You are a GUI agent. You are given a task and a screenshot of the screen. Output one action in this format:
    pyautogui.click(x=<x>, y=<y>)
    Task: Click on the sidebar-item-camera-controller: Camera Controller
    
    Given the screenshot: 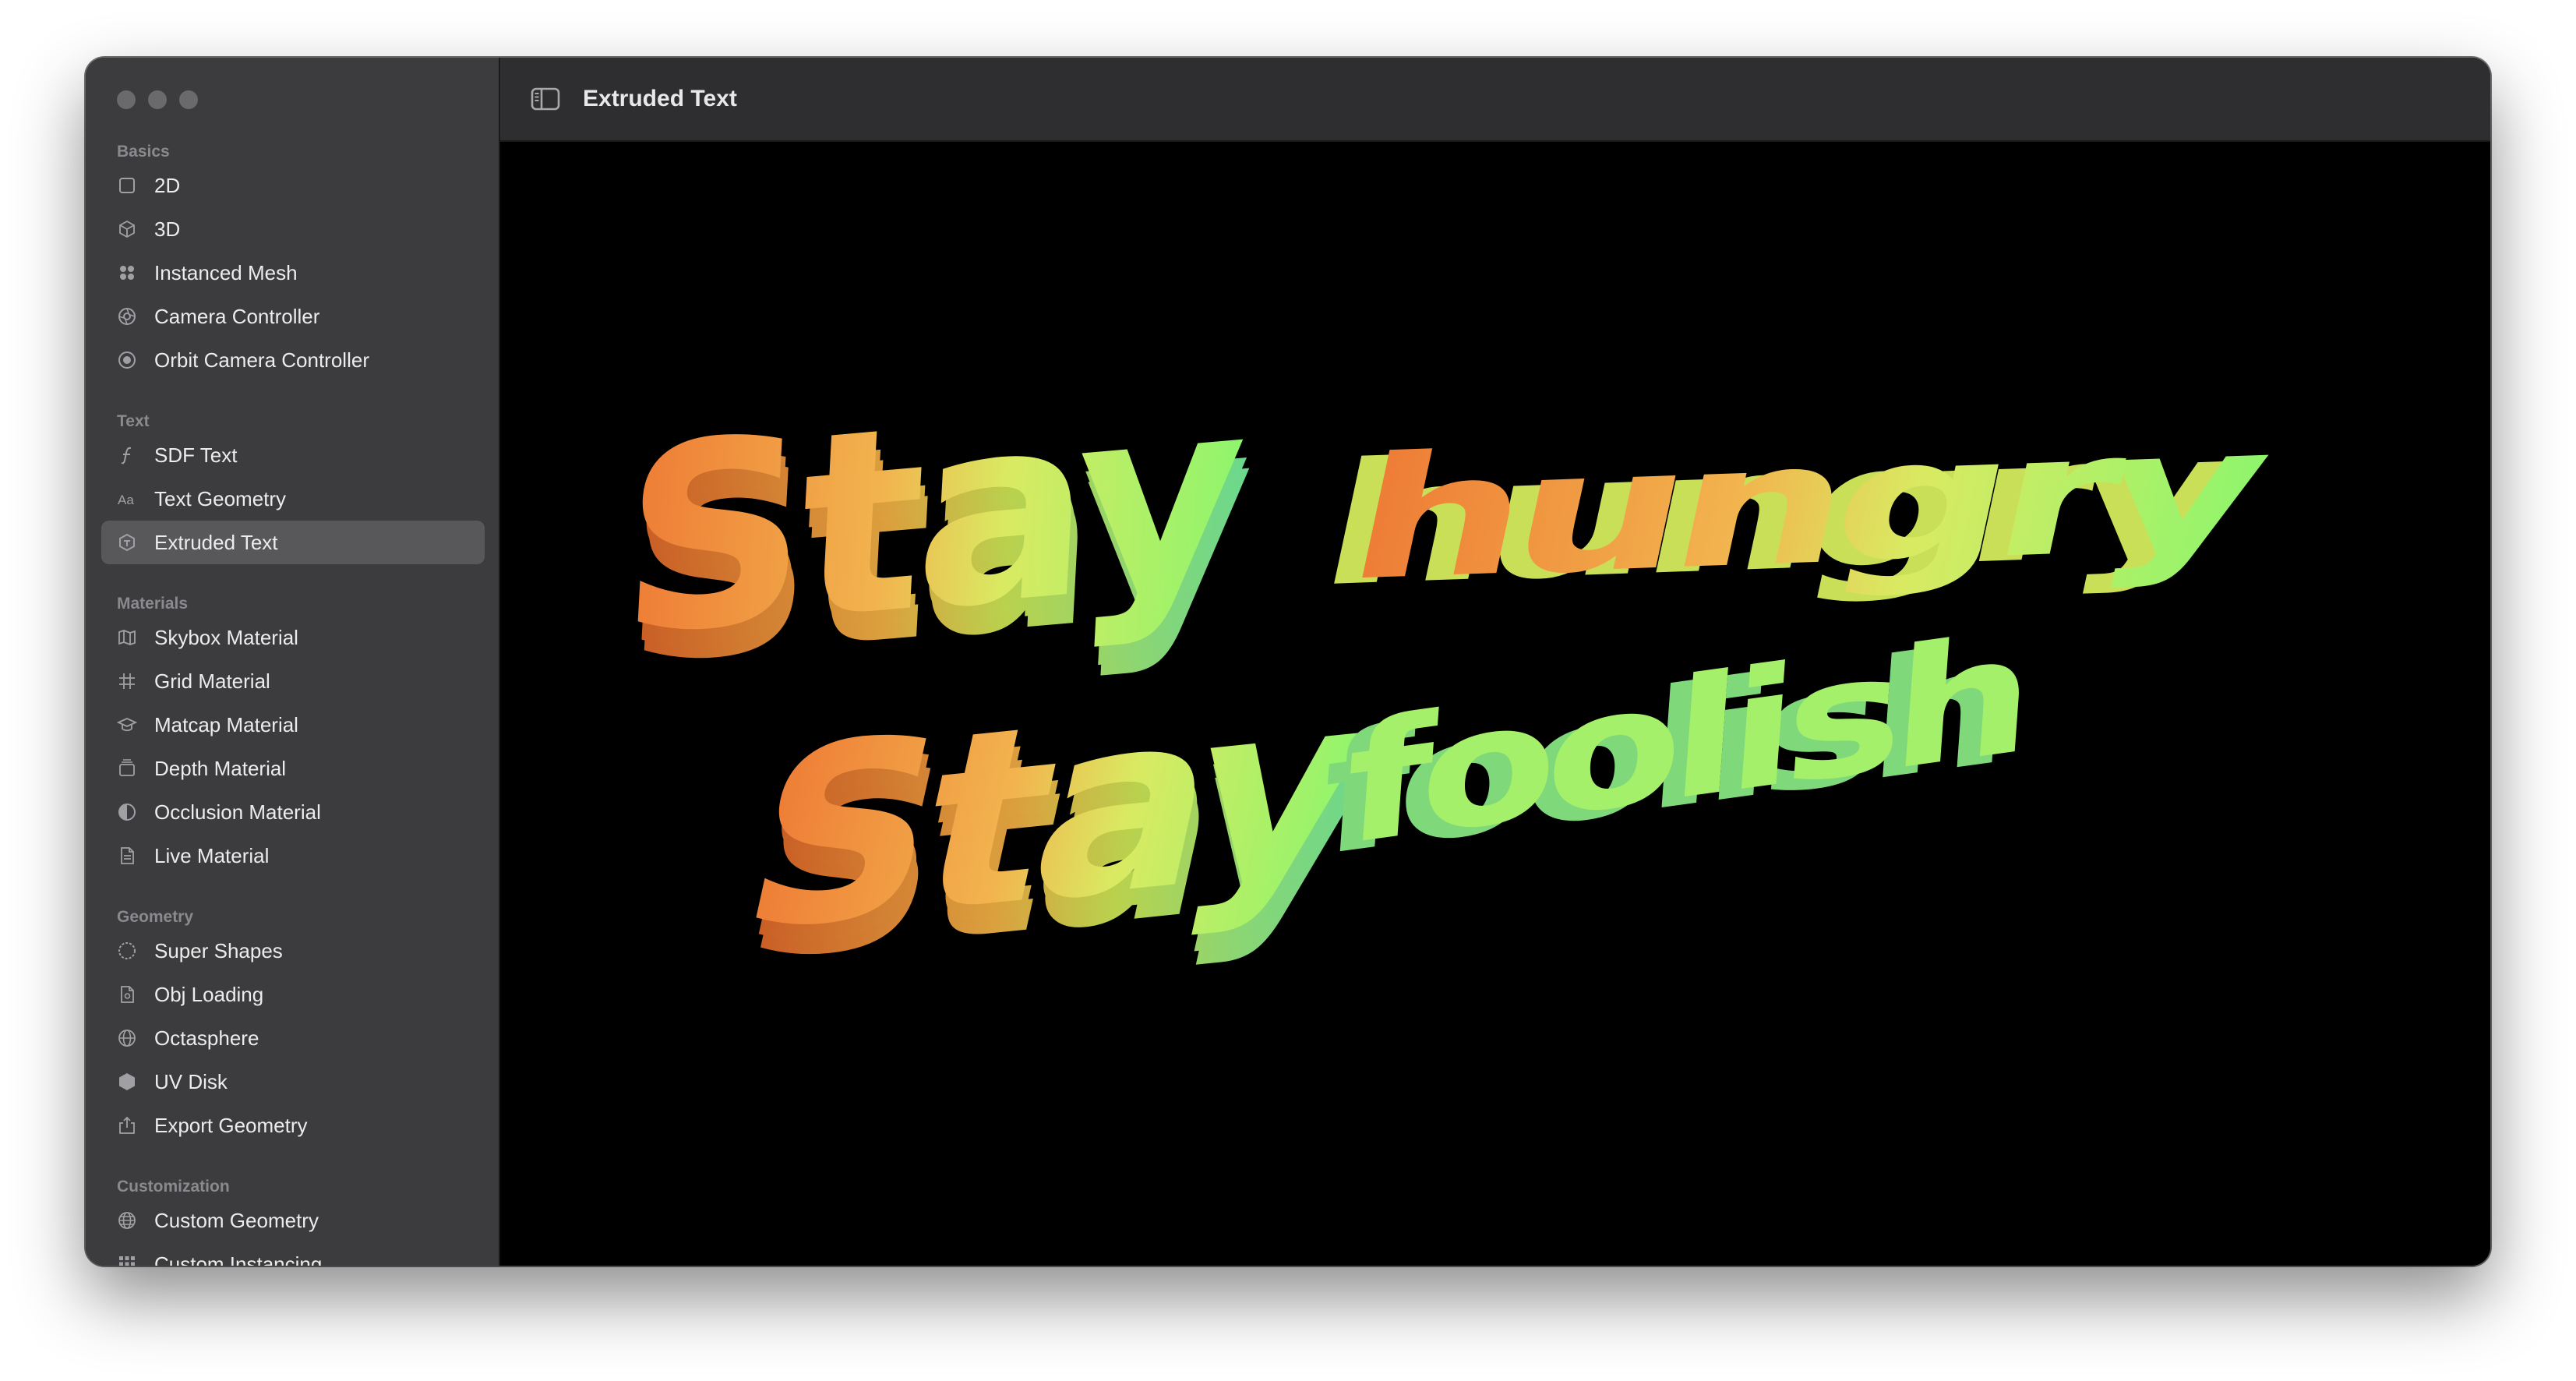 What is the action you would take?
    pyautogui.click(x=293, y=316)
    